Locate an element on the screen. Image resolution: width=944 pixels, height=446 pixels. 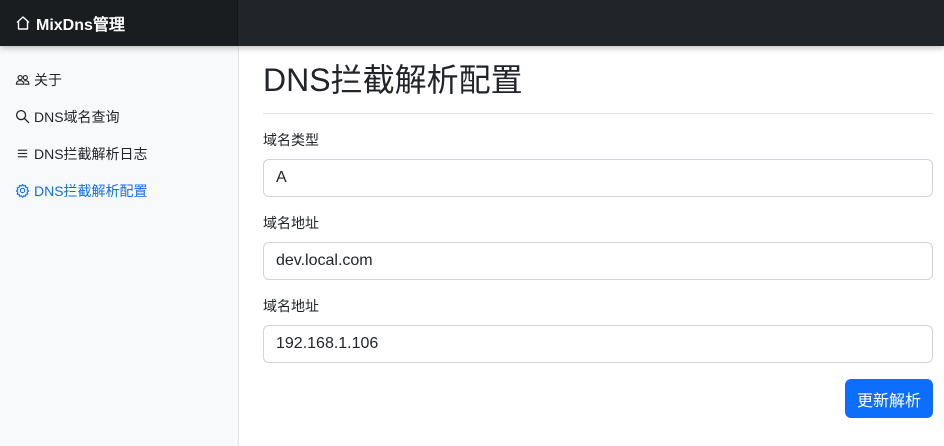
form-group-domain-address: 域名地址 is located at coordinates (598, 245).